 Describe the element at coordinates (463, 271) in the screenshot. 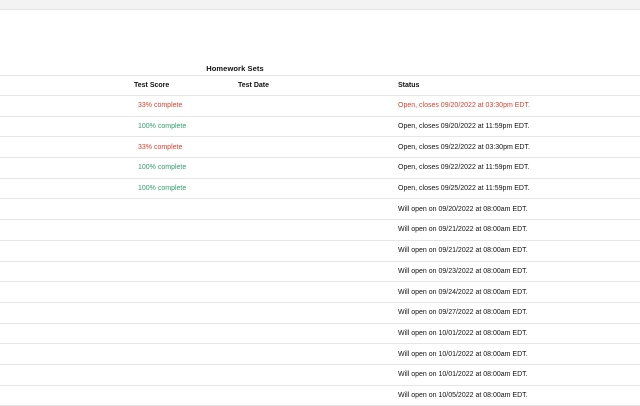

I see `status-cell: Will open on 09/23/2022 at 08:00am EDT.` at that location.